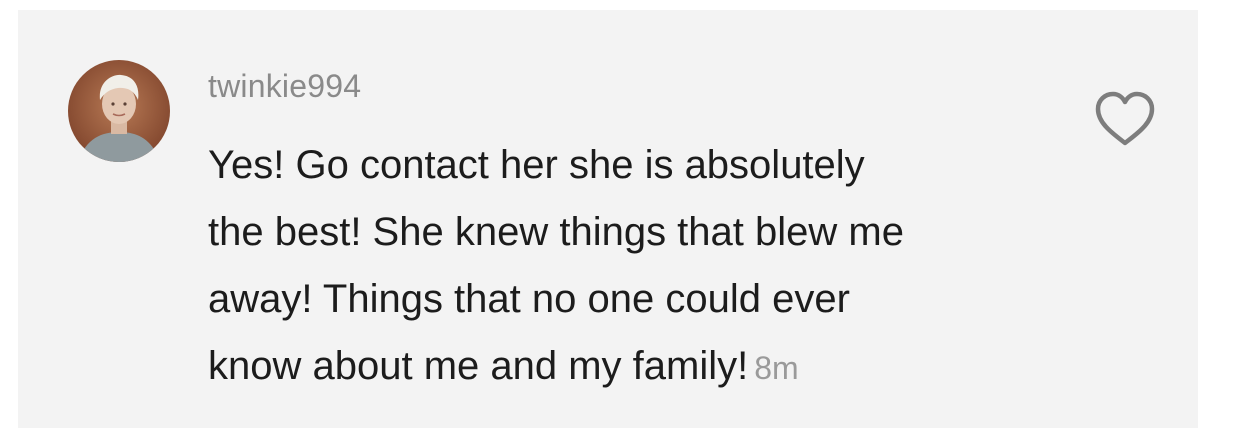 The image size is (1258, 437). What do you see at coordinates (529, 299) in the screenshot?
I see `comment-text-line: away! Things that no one could ever` at bounding box center [529, 299].